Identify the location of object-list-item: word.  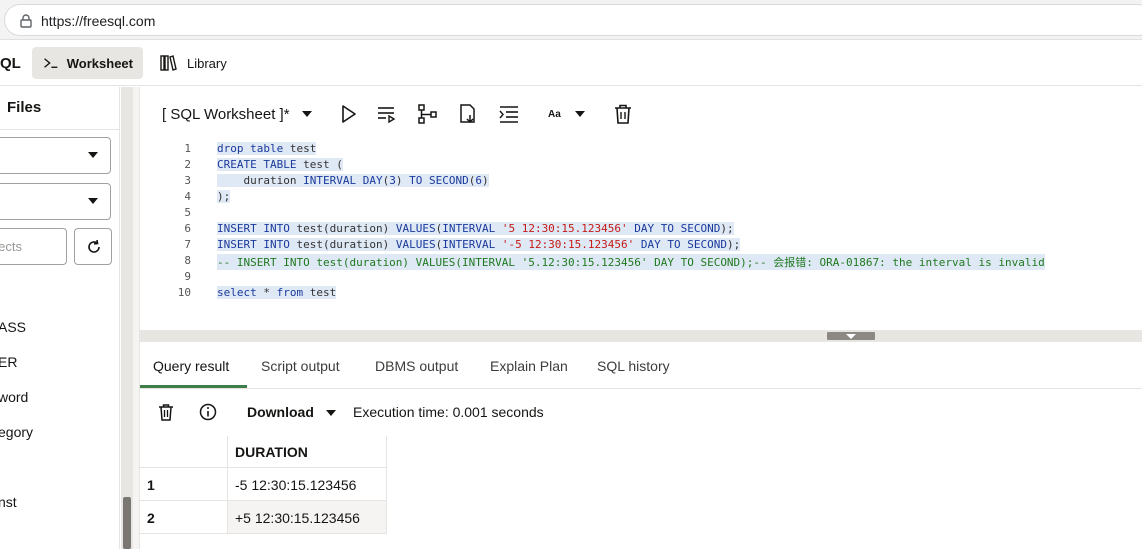
(14, 397).